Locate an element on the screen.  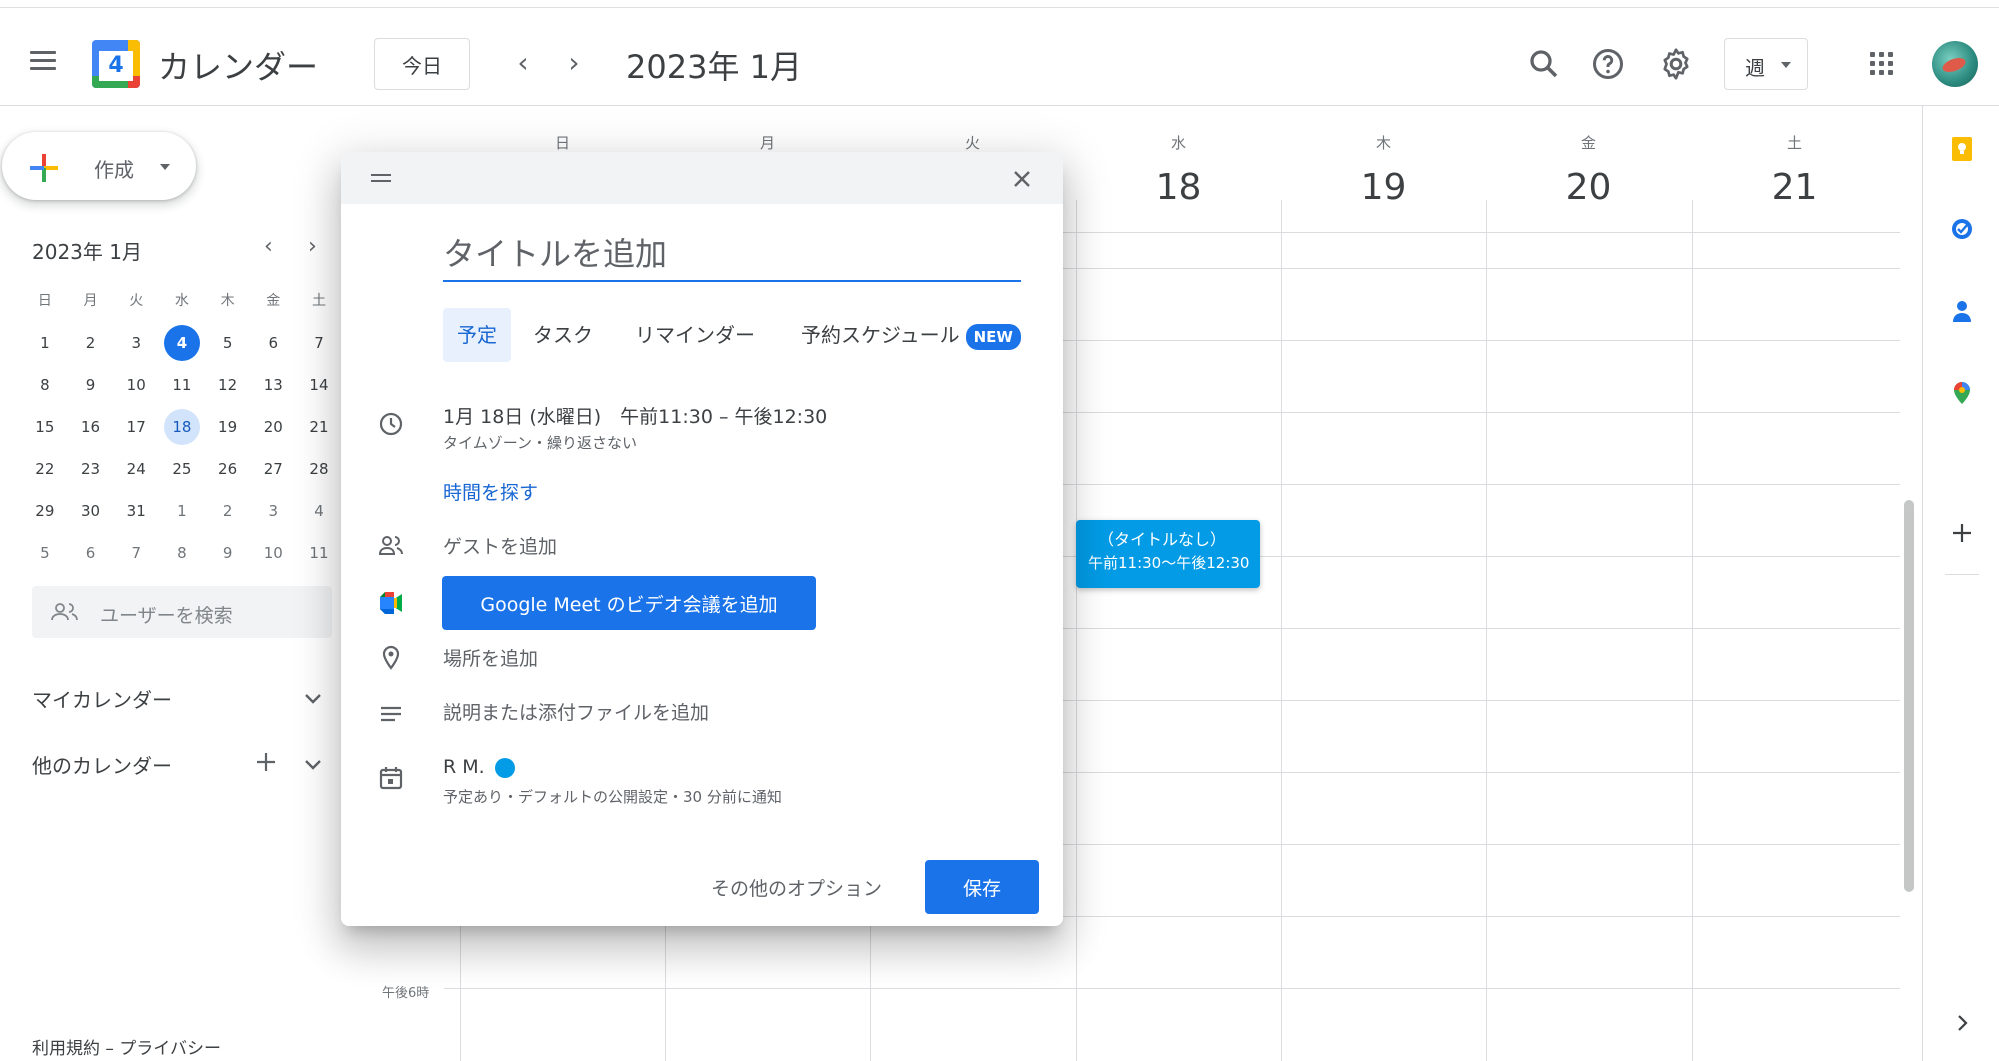
mini-next-month-button: › is located at coordinates (312, 246).